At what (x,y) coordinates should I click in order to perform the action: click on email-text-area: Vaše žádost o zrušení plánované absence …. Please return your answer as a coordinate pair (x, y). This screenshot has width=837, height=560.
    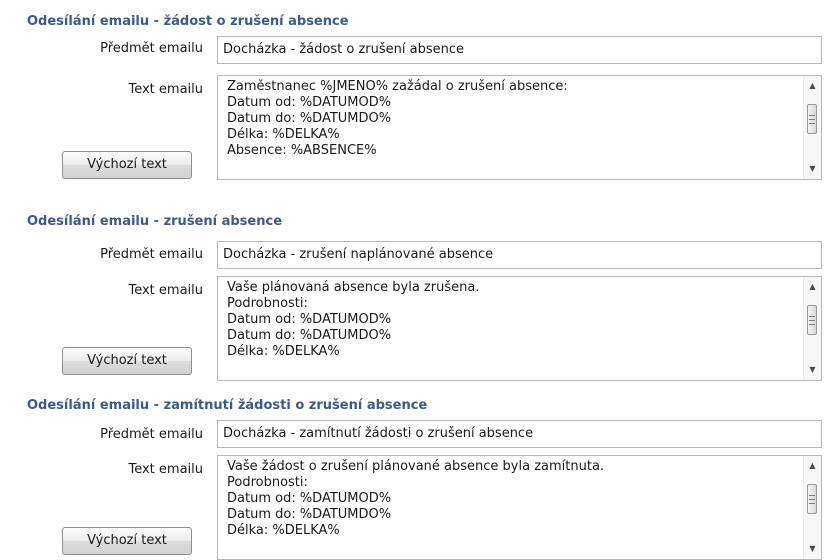
    Looking at the image, I should click on (519, 507).